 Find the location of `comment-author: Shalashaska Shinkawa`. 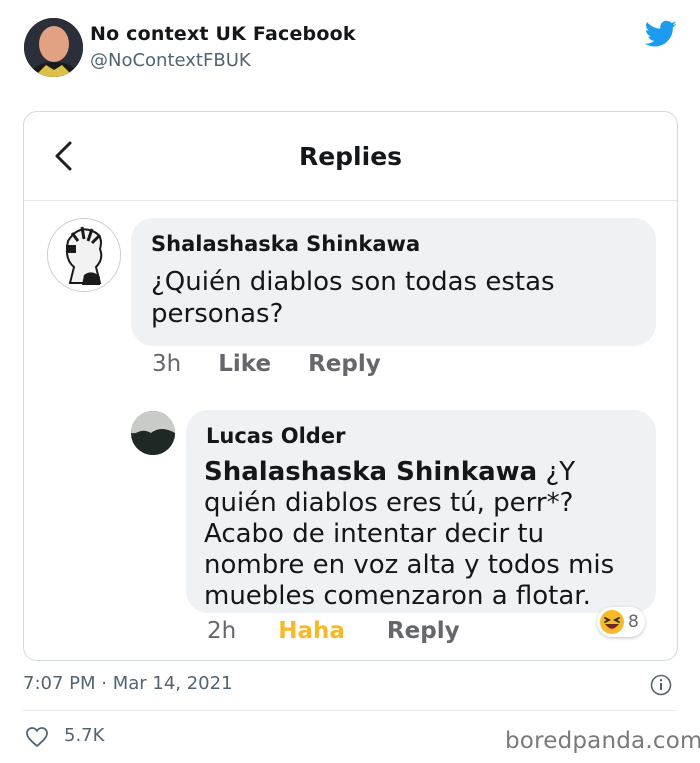

comment-author: Shalashaska Shinkawa is located at coordinates (285, 244).